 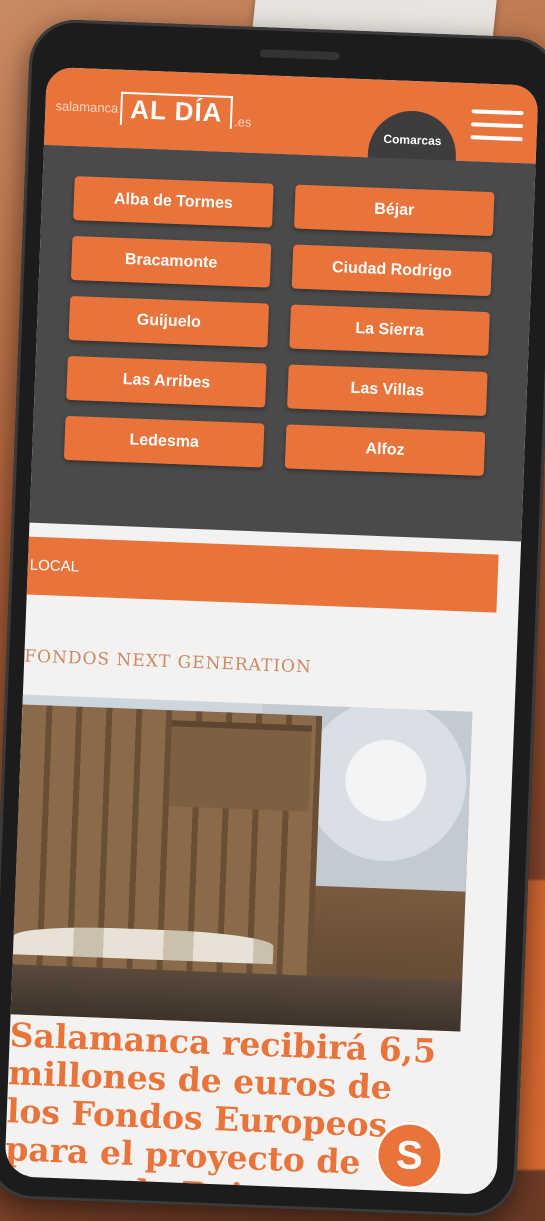 I want to click on phone-speaker, so click(x=299, y=55).